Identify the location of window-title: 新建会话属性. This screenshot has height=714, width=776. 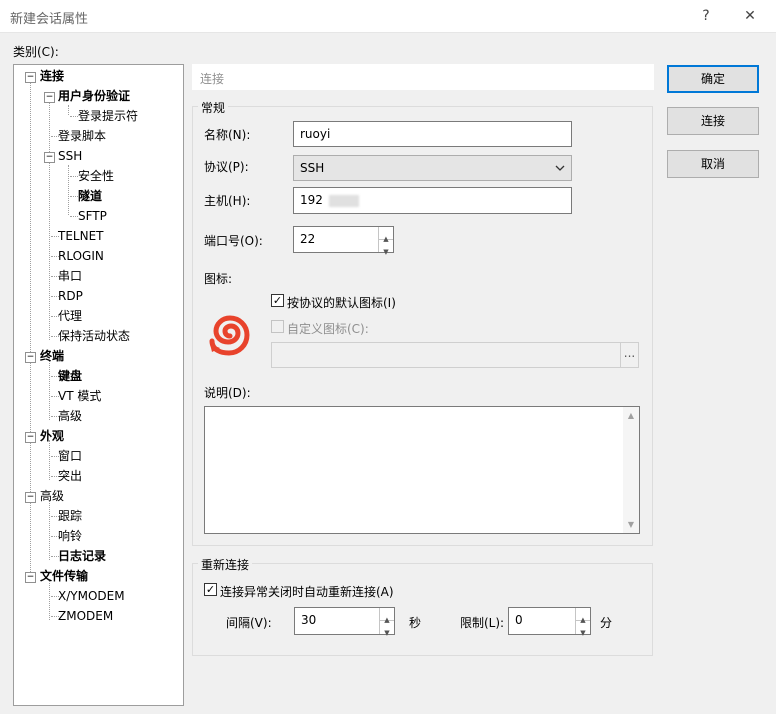
(49, 19).